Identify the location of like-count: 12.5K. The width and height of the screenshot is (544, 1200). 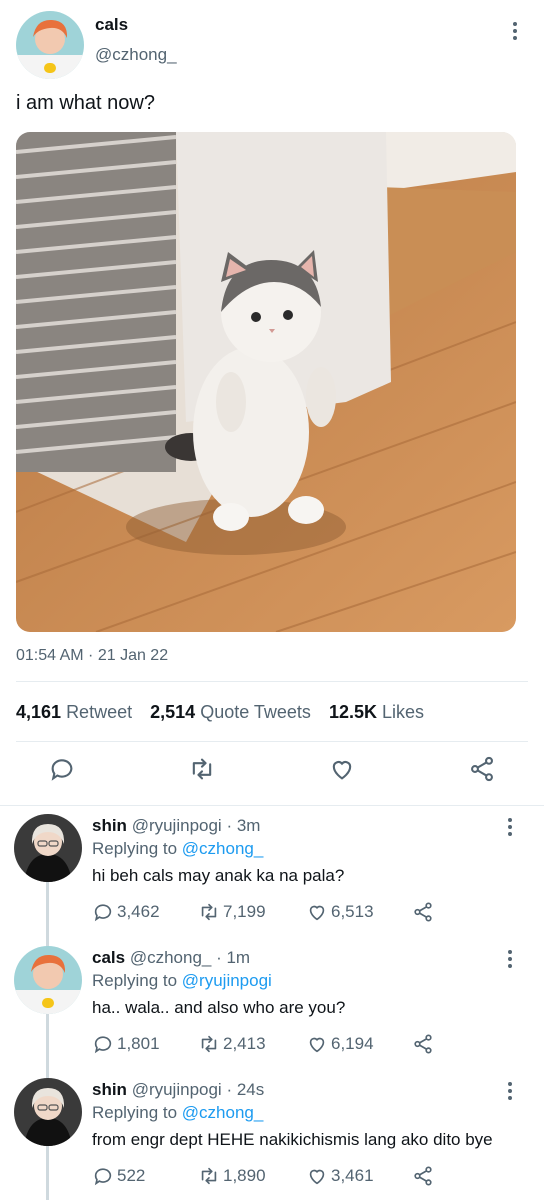
(353, 712).